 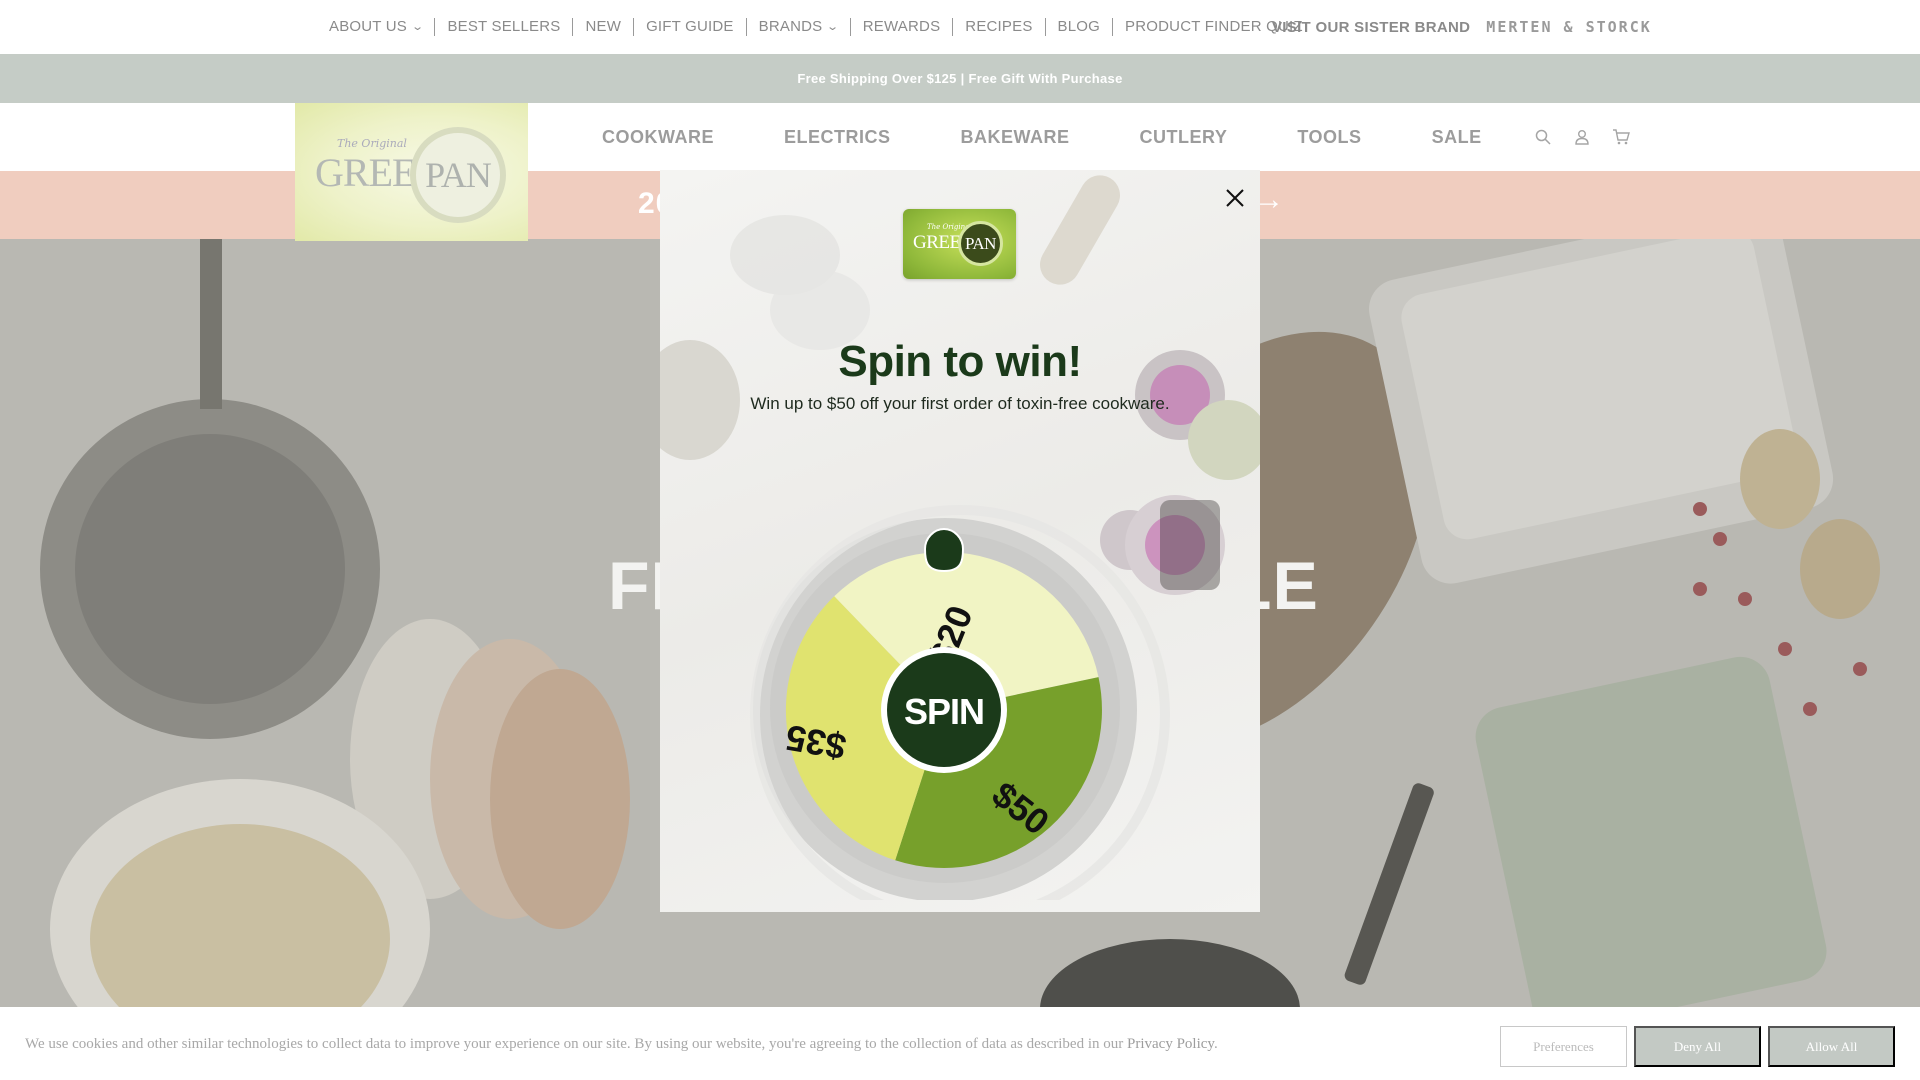 I want to click on close-icon, so click(x=1235, y=198).